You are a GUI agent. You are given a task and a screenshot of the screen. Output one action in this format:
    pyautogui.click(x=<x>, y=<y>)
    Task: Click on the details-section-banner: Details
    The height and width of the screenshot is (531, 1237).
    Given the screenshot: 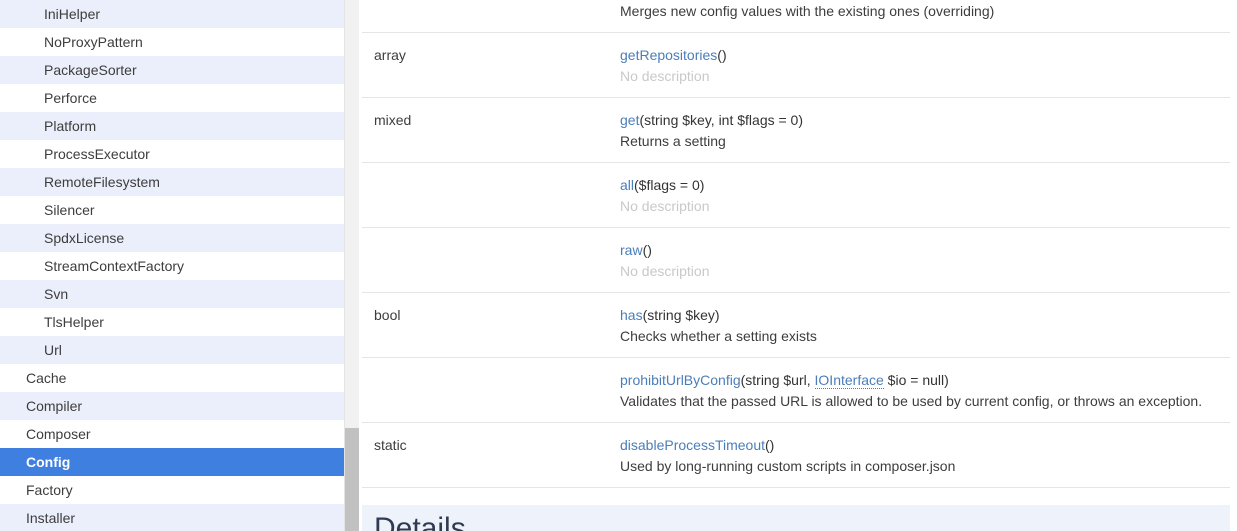 What is the action you would take?
    pyautogui.click(x=796, y=518)
    